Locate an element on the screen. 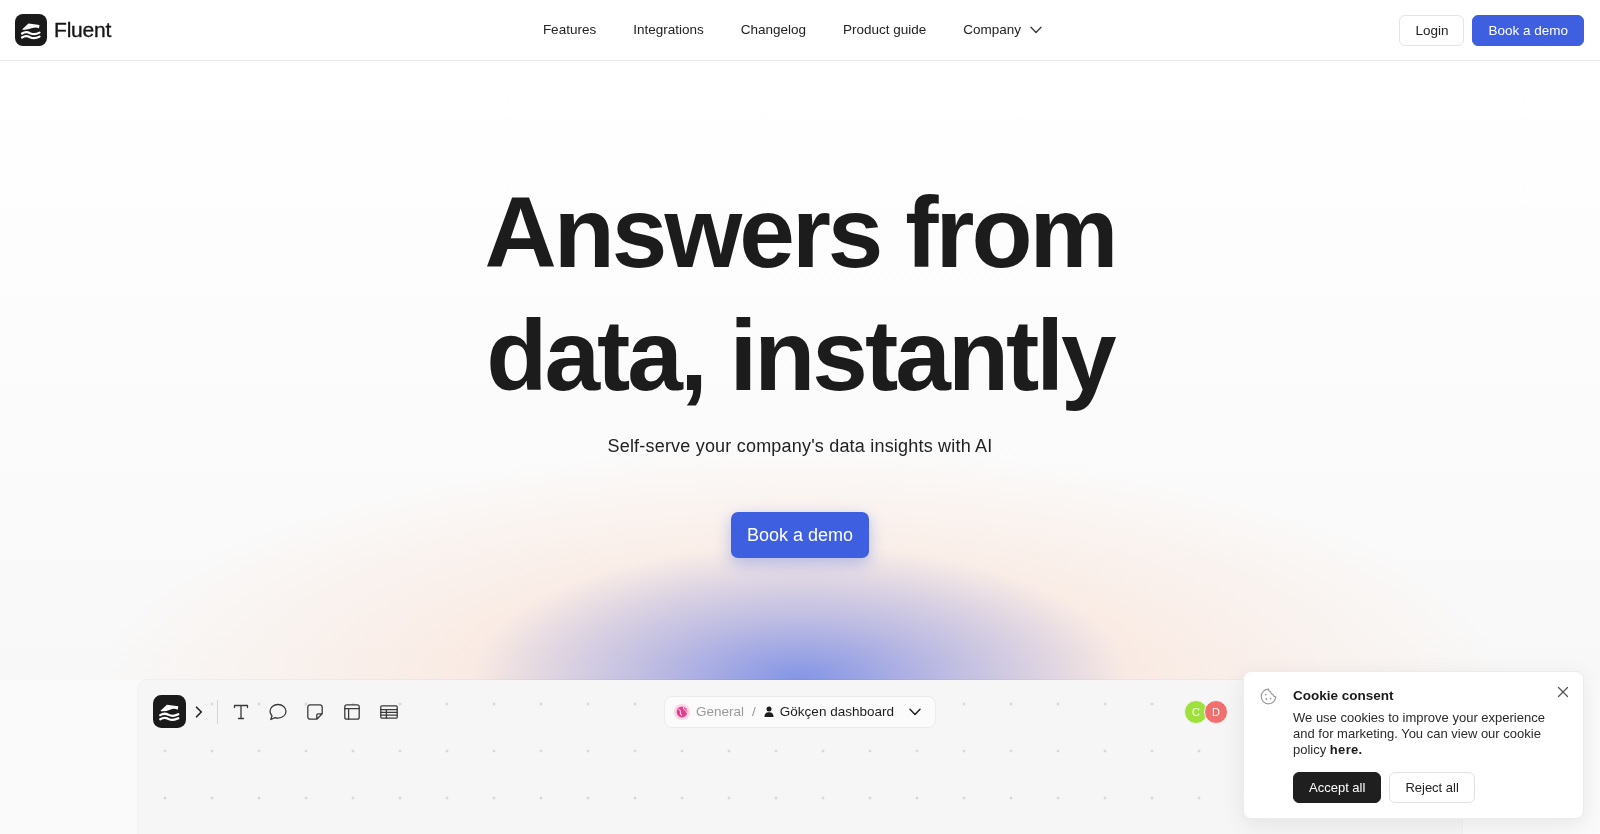  hero-subtitle: Self-serve your company's data insights with AI is located at coordinates (800, 446).